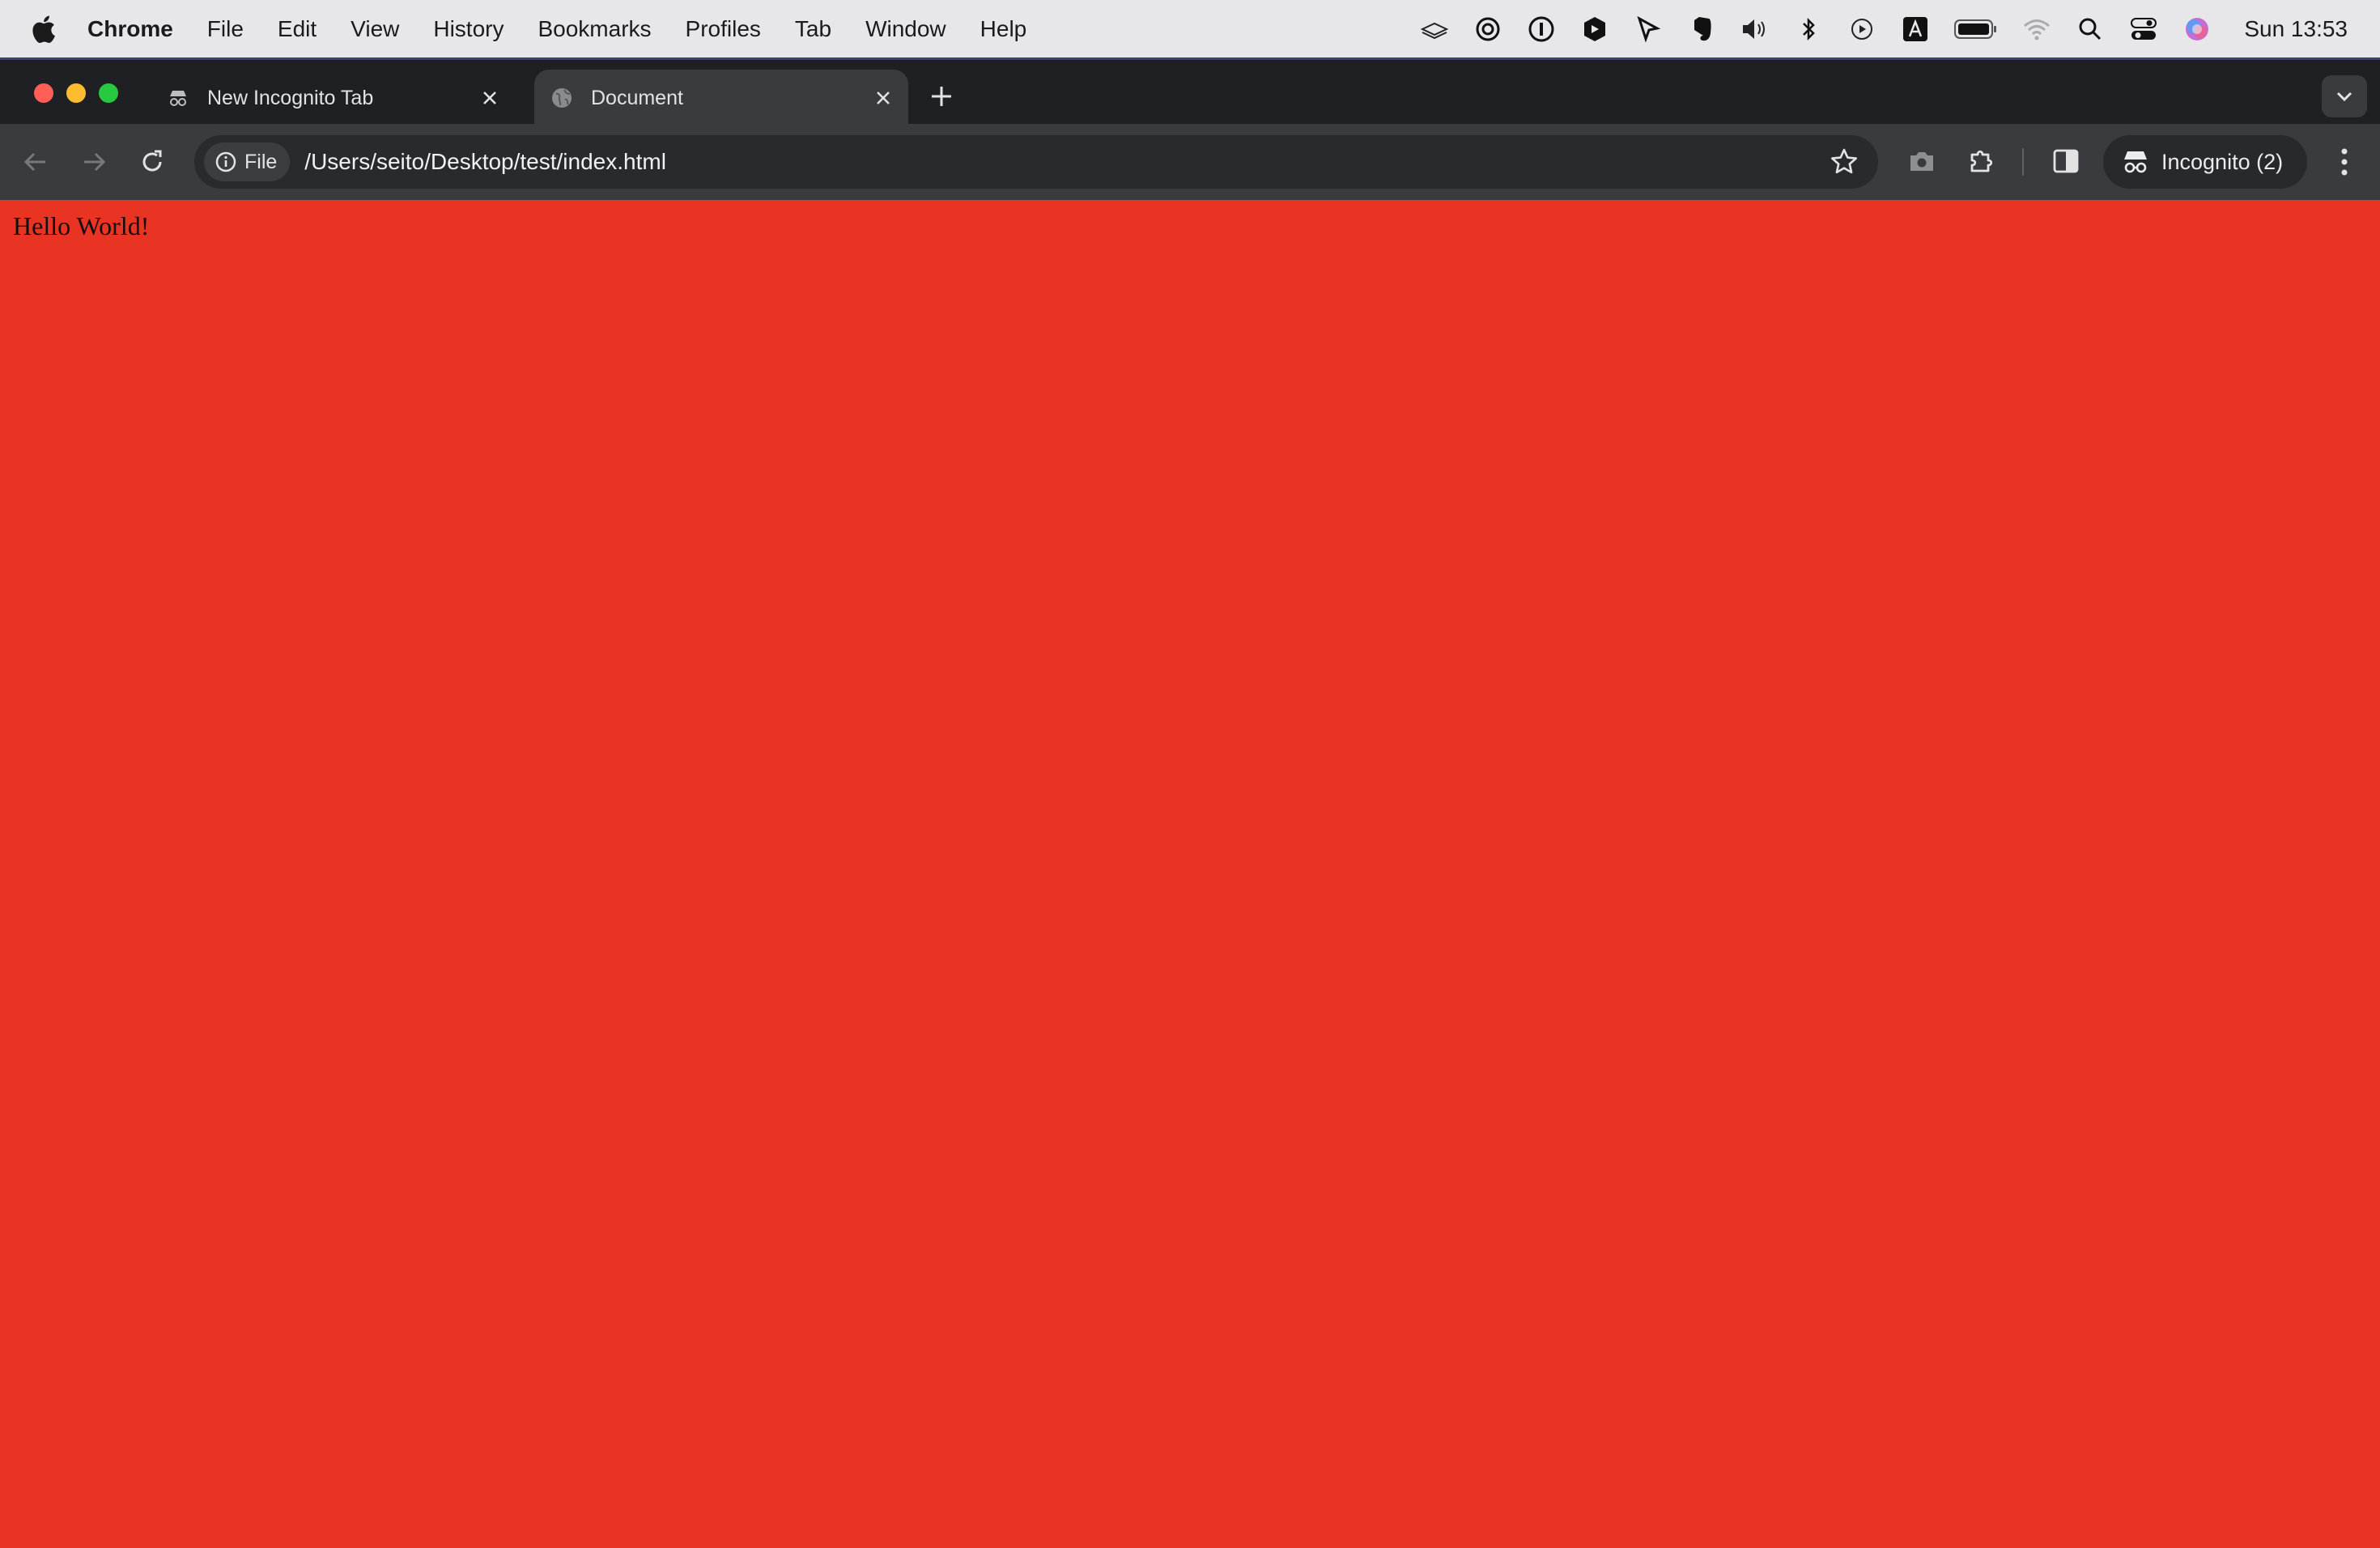 This screenshot has width=2380, height=1548. Describe the element at coordinates (905, 29) in the screenshot. I see `menu-window: Window` at that location.